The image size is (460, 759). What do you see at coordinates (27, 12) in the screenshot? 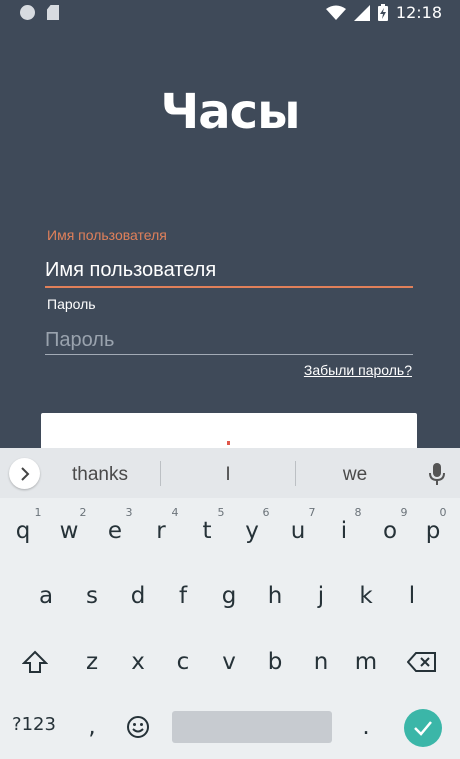
I see `circle-notification-icon` at bounding box center [27, 12].